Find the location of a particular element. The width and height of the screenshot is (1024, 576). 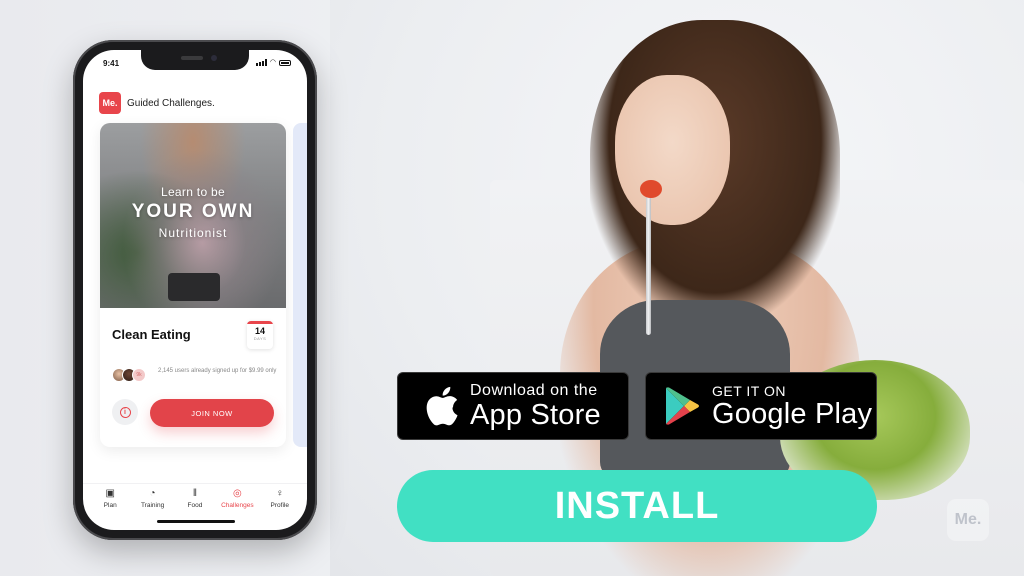

challenge-image-caption: Learn to be YOUR OWN Nutritionist is located at coordinates (193, 212).